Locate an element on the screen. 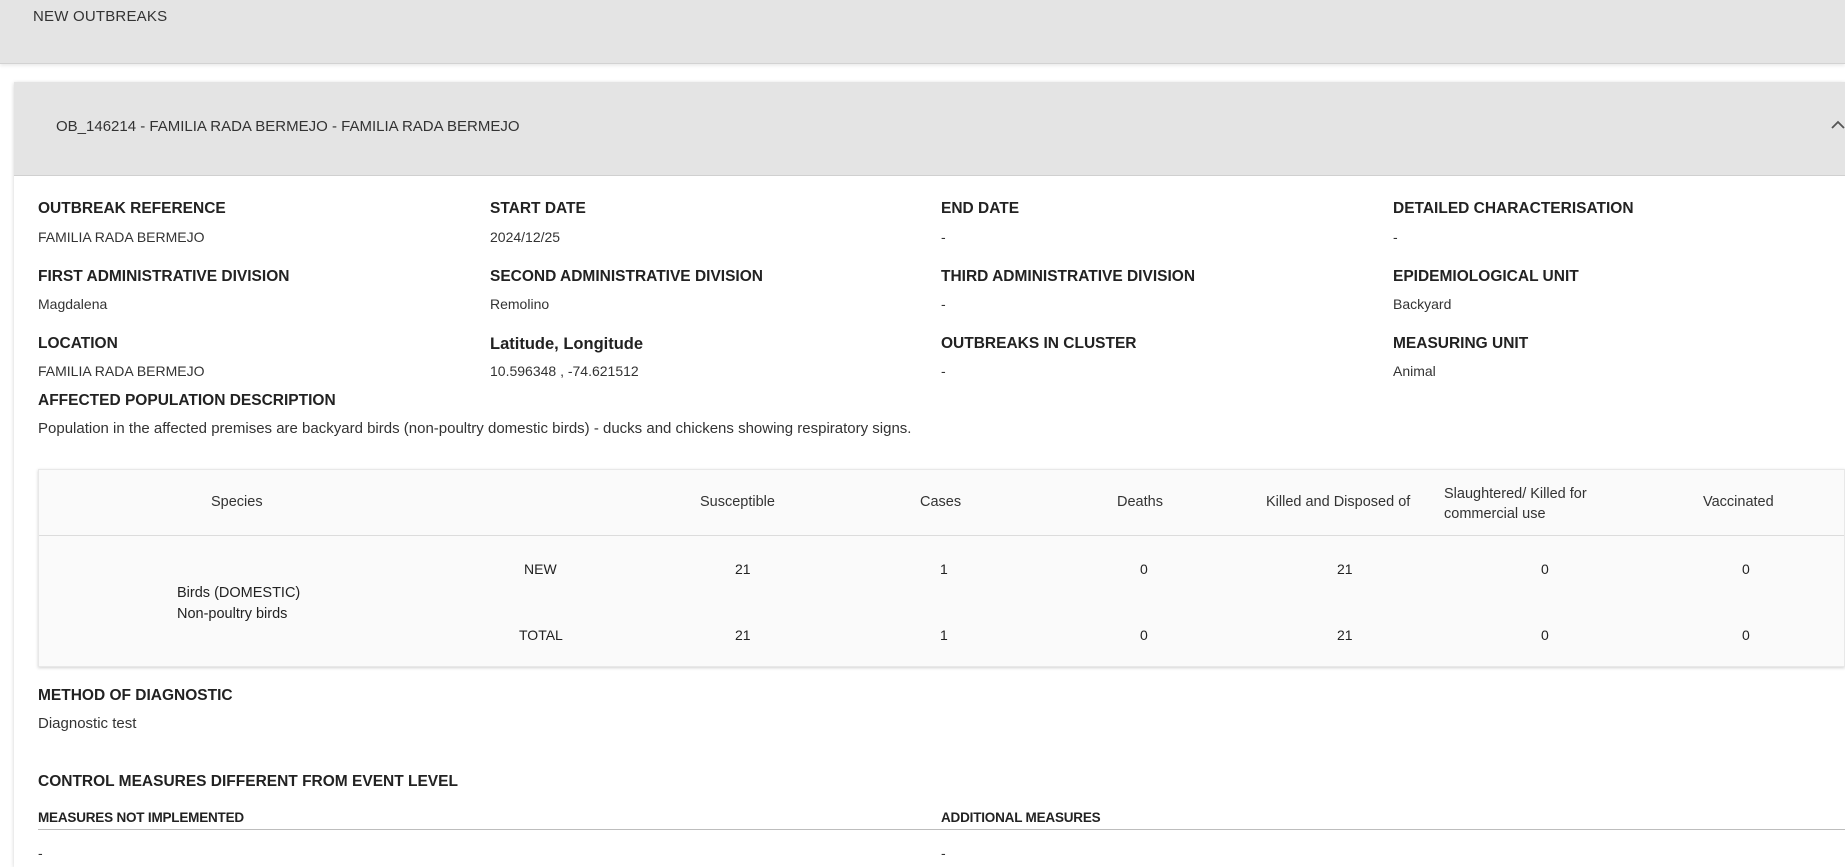 The image size is (1845, 867). row-type: NEW is located at coordinates (540, 569).